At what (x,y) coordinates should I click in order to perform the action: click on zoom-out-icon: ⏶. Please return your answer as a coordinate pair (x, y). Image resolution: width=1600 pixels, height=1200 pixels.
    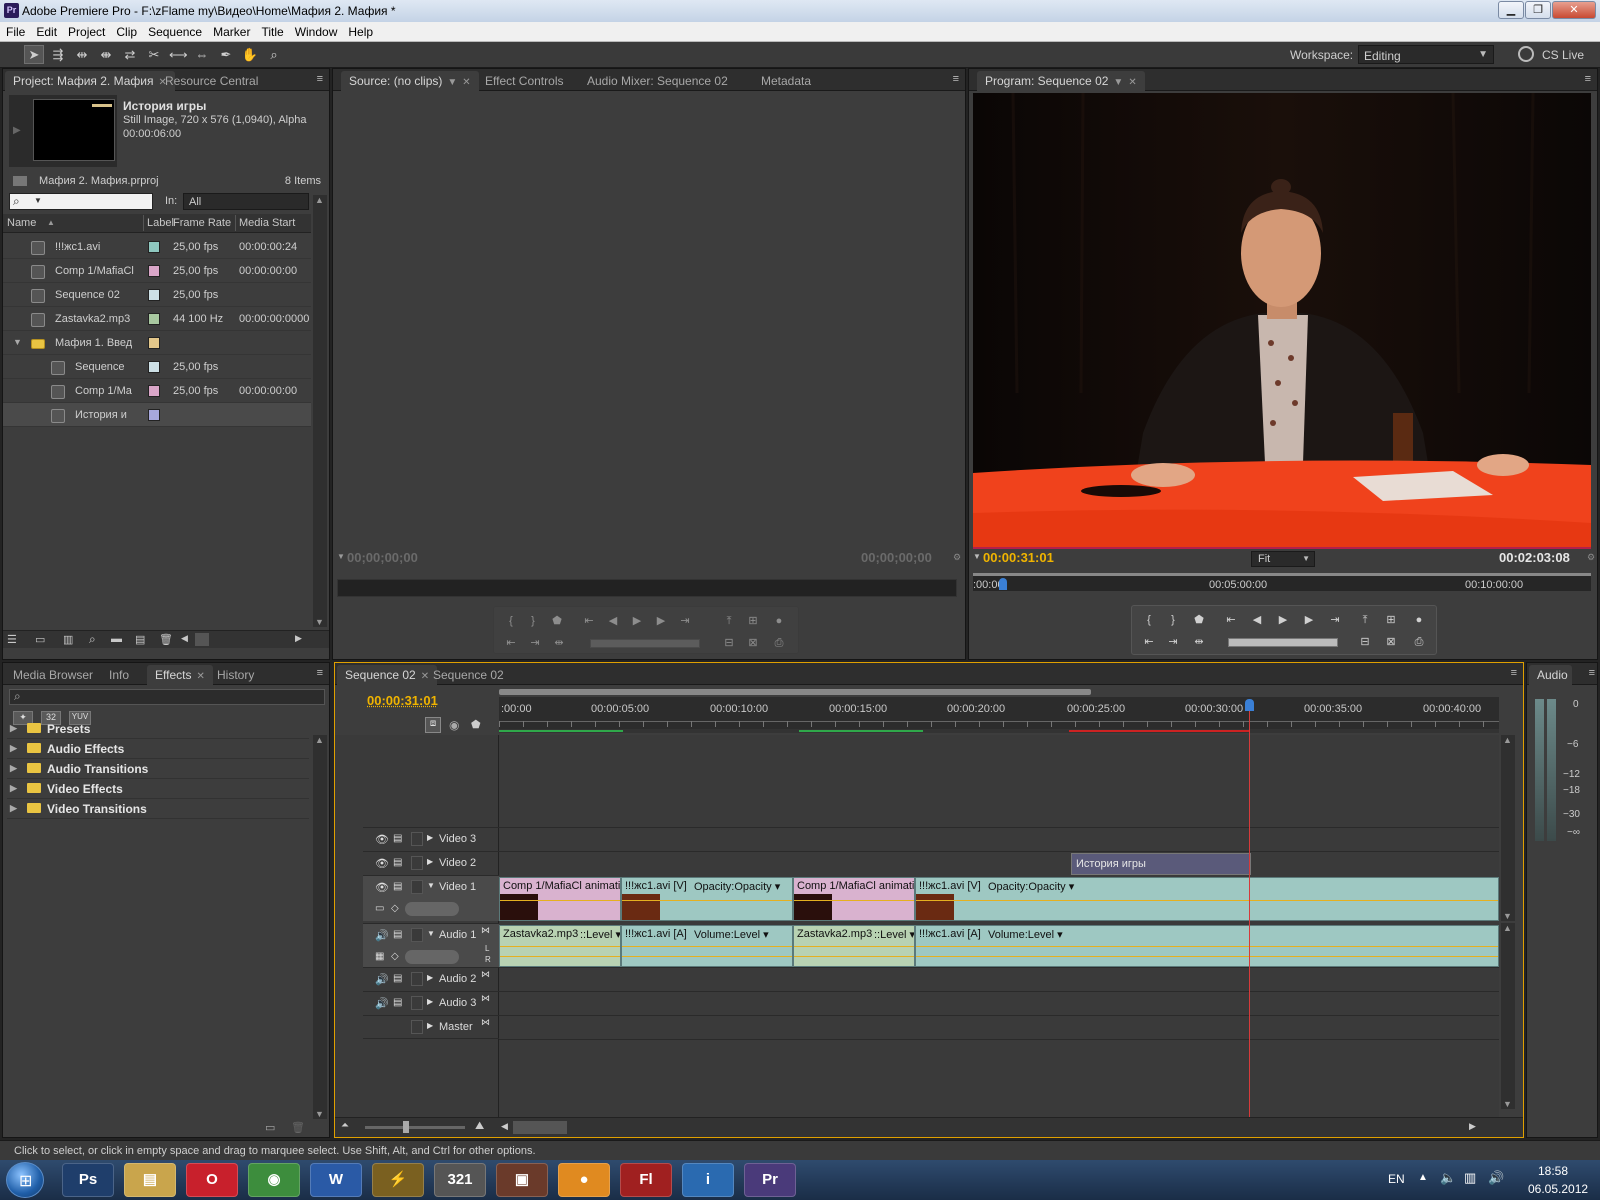
    Looking at the image, I should click on (345, 1125).